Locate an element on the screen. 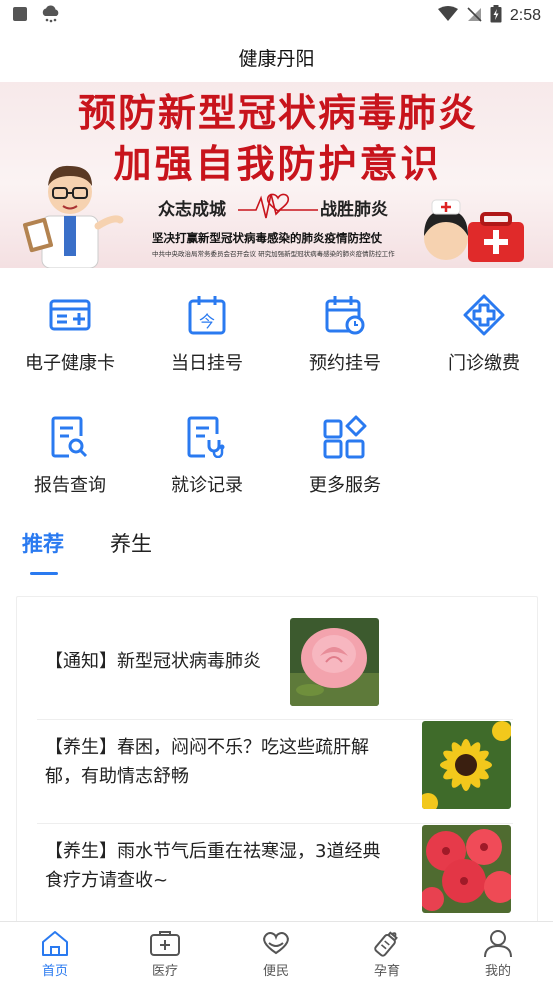  nav-profile: 我的 is located at coordinates (498, 952).